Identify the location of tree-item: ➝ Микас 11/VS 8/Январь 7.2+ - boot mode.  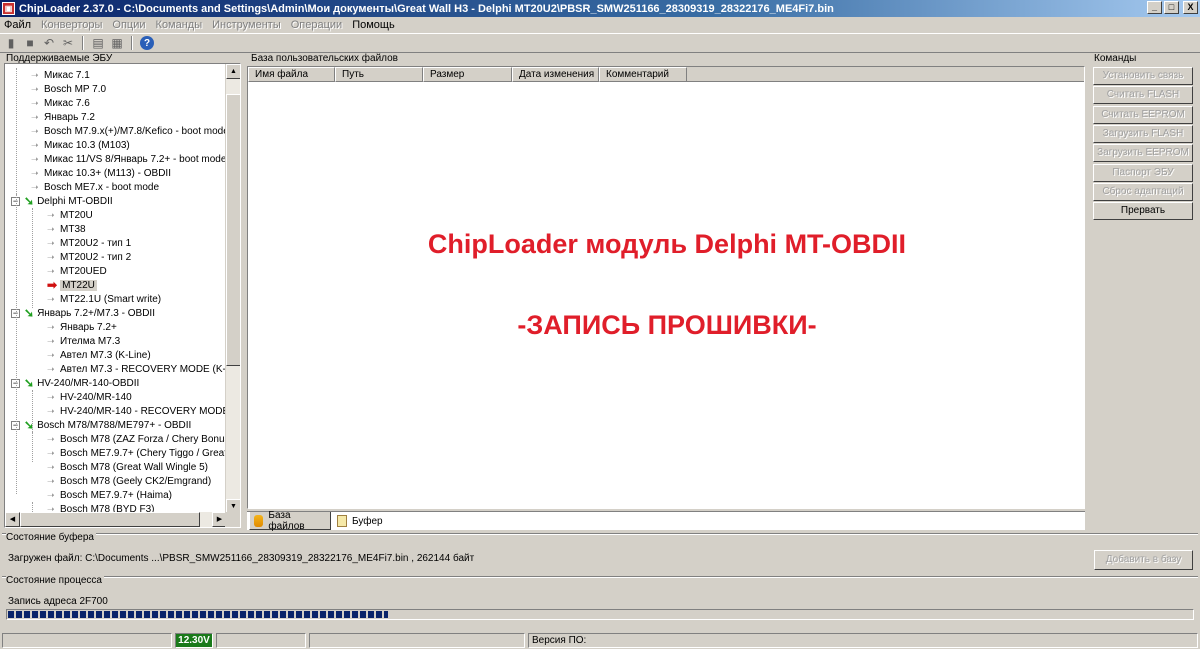
(128, 159).